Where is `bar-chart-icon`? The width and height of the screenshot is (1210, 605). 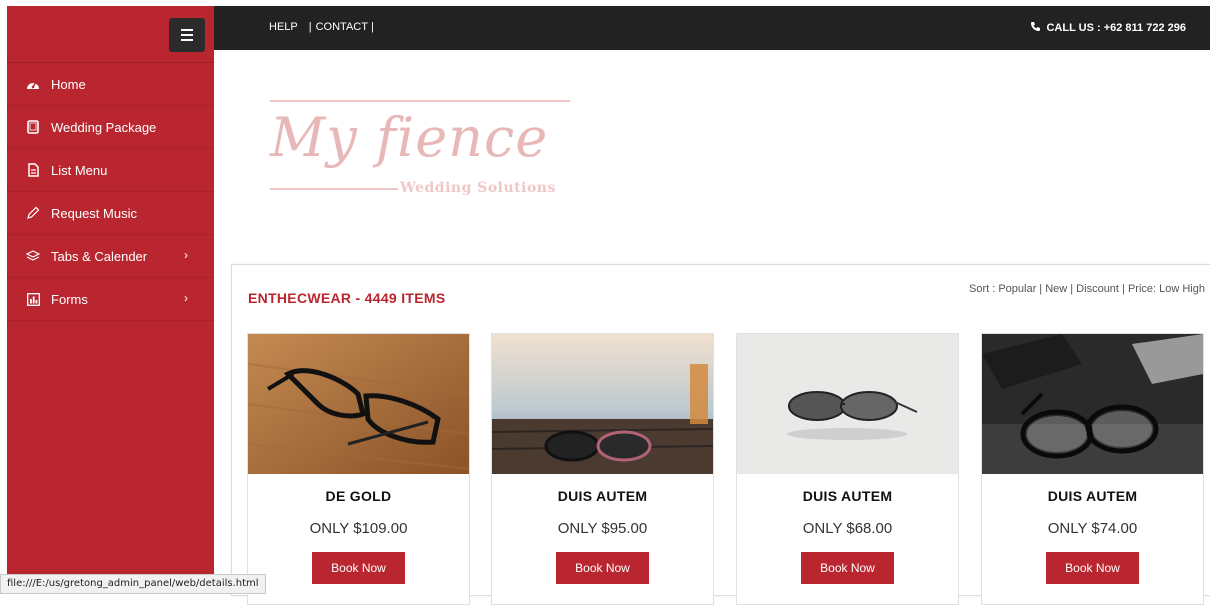 bar-chart-icon is located at coordinates (33, 299).